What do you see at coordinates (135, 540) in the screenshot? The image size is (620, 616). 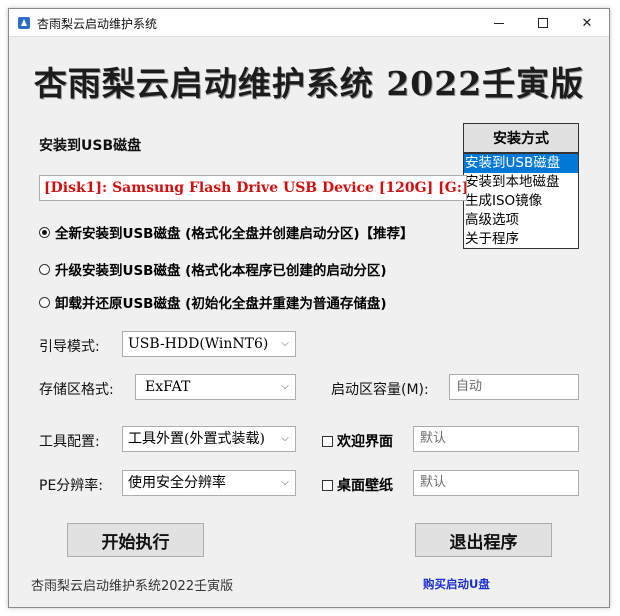 I see `start-button: 开始执行` at bounding box center [135, 540].